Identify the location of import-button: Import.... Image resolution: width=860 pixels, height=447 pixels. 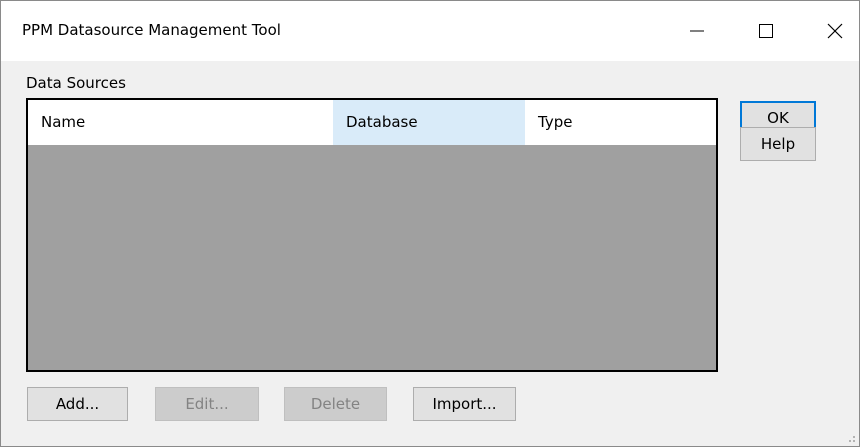
(464, 404).